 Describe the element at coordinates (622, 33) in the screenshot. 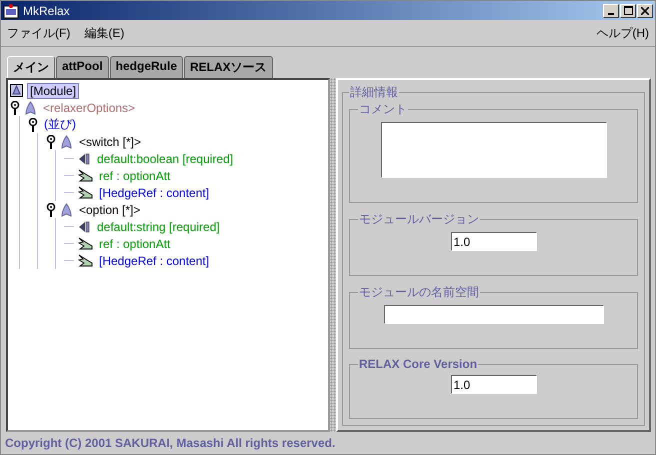

I see `menu-item: ヘルプ(H)` at that location.